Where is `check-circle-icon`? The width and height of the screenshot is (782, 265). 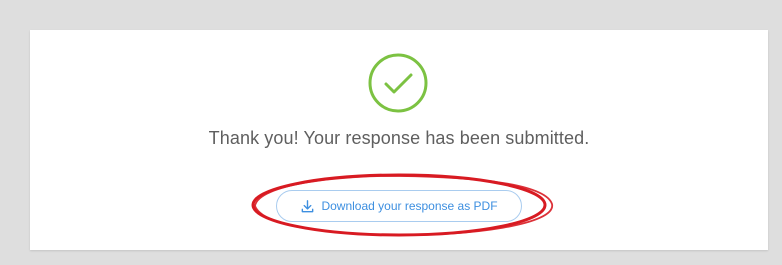 check-circle-icon is located at coordinates (398, 83).